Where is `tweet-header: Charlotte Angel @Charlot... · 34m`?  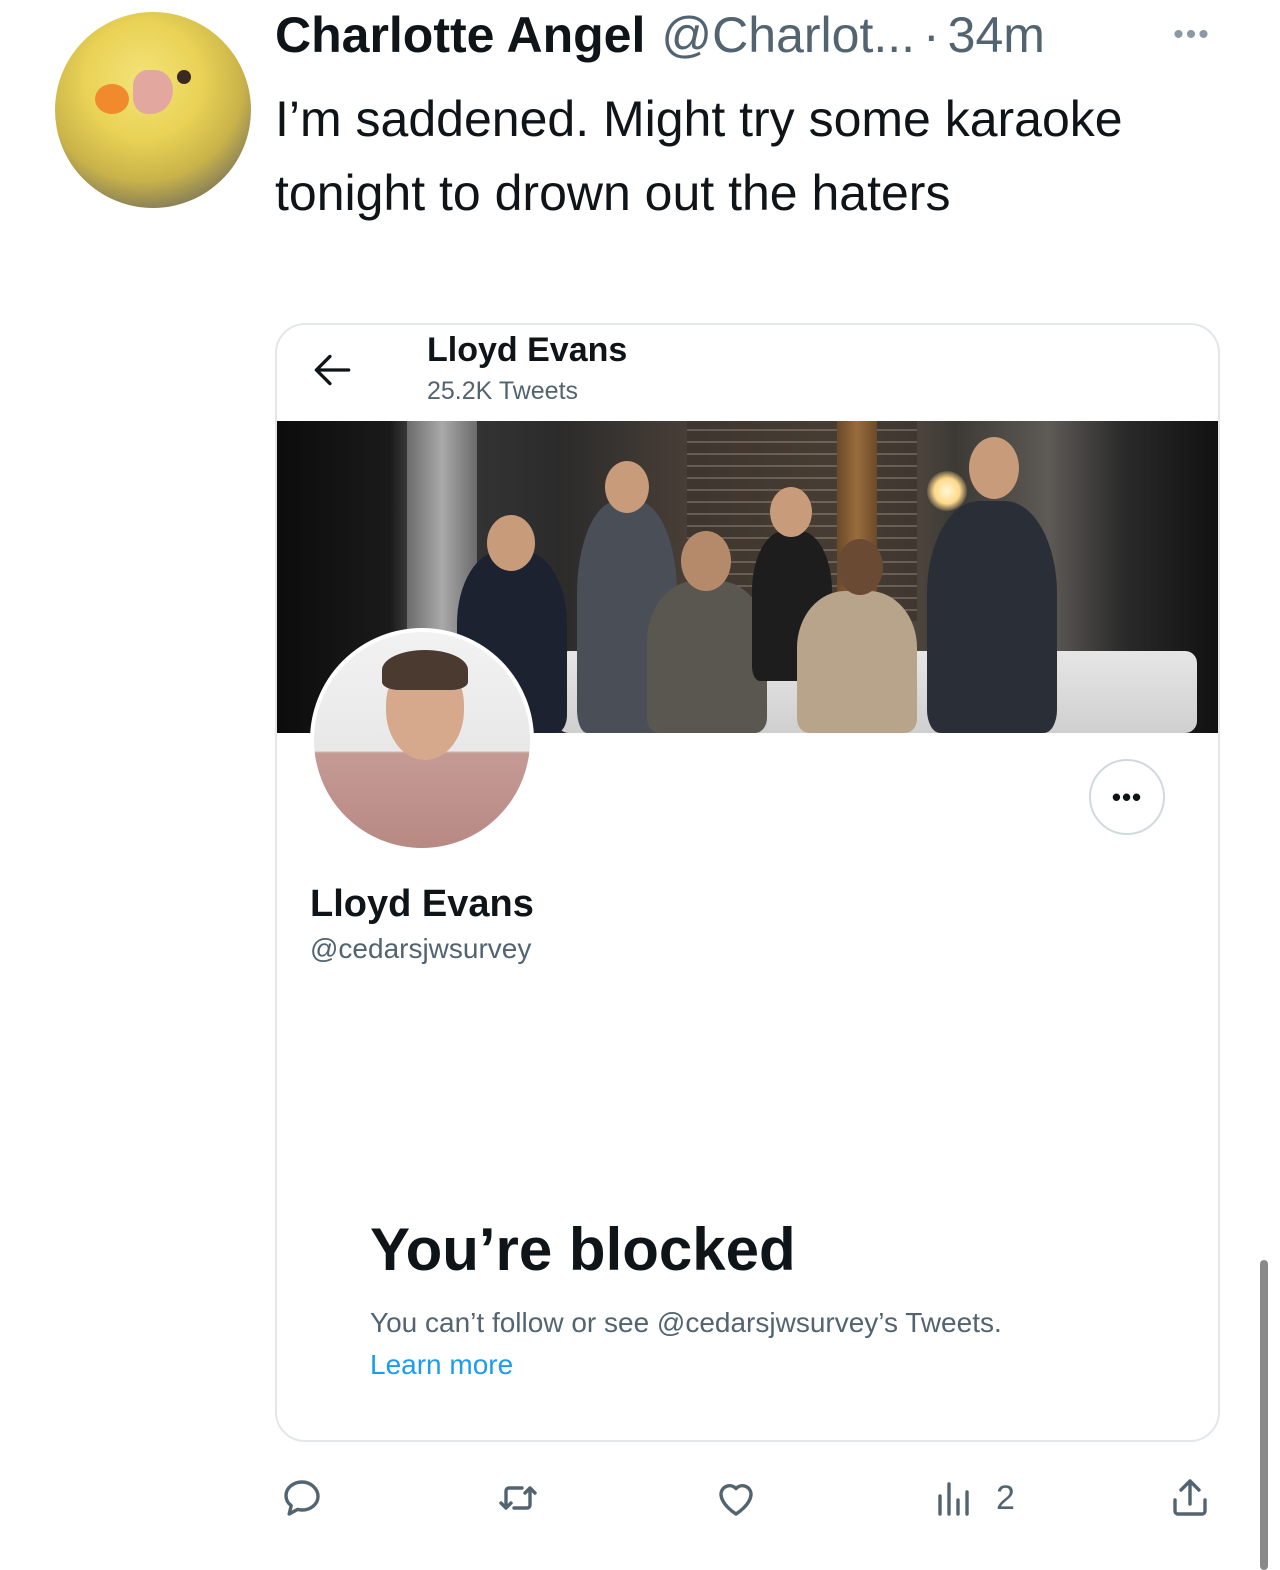 tweet-header: Charlotte Angel @Charlot... · 34m is located at coordinates (715, 35).